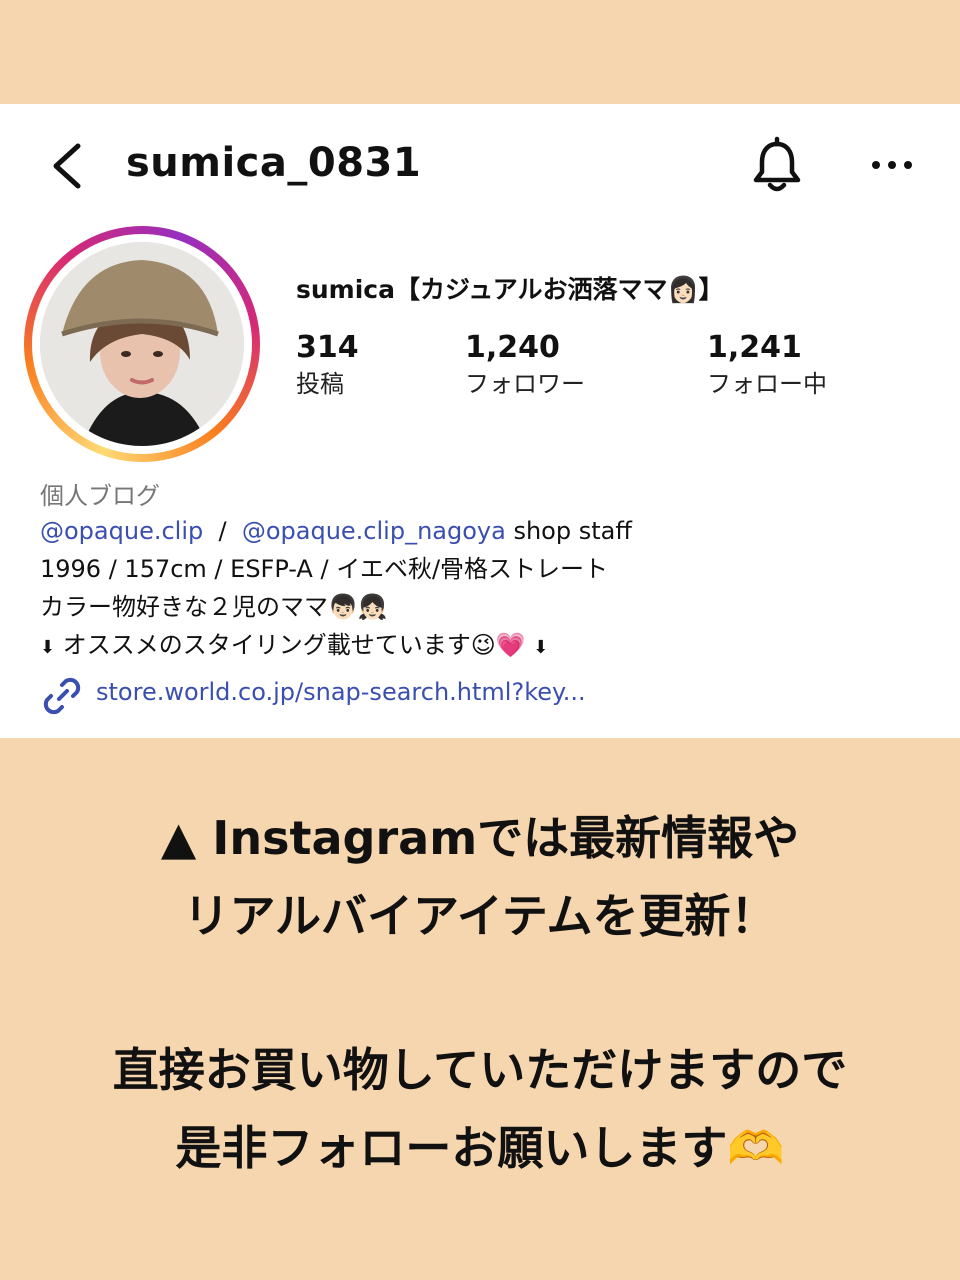 The image size is (960, 1280). Describe the element at coordinates (480, 1070) in the screenshot. I see `caption-line-3: 直接お買い物していただけますので` at that location.